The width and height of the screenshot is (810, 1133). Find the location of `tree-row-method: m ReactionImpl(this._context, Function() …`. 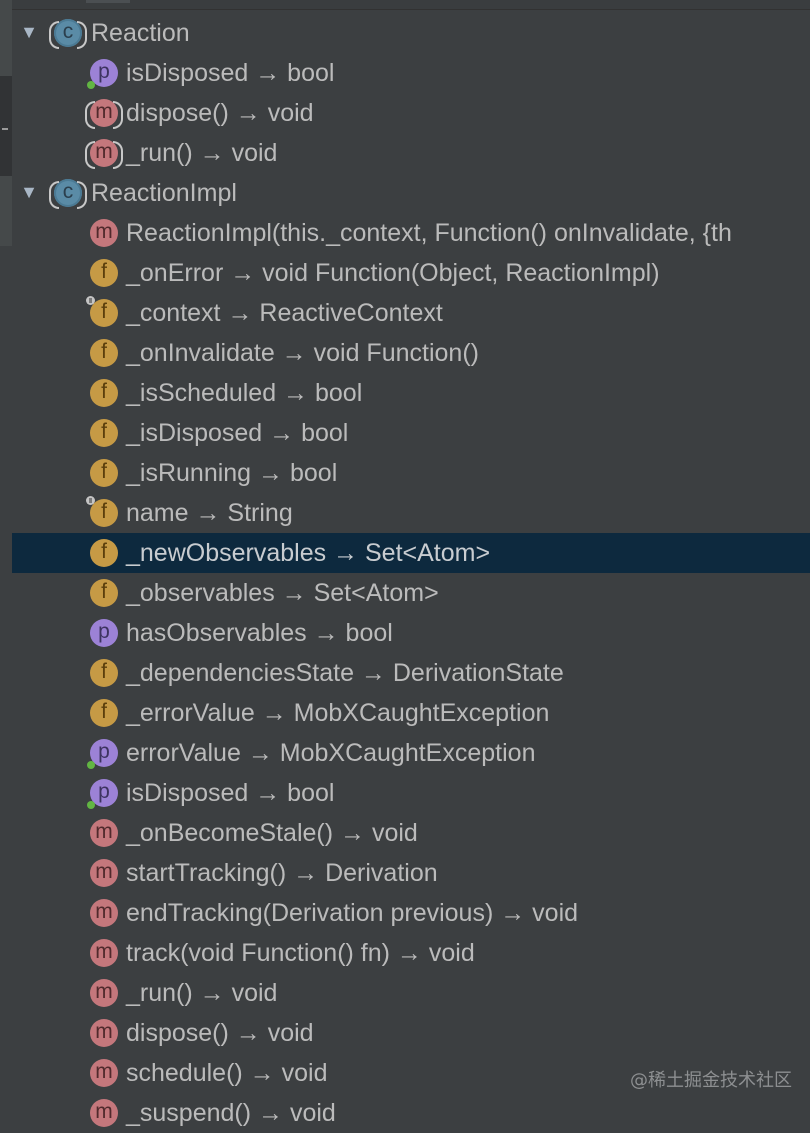

tree-row-method: m ReactionImpl(this._context, Function() … is located at coordinates (411, 233).